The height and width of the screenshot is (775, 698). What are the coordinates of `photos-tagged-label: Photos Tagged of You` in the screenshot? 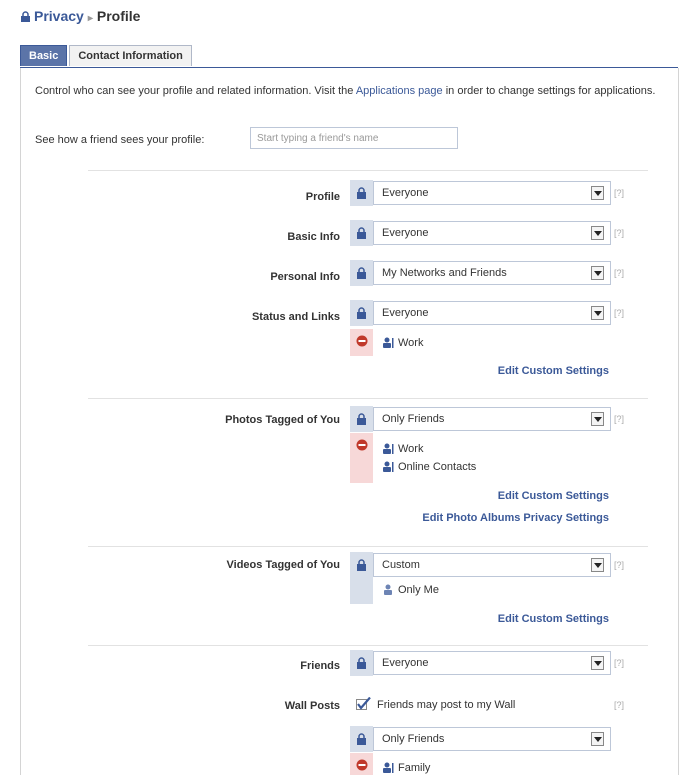 It's located at (282, 420).